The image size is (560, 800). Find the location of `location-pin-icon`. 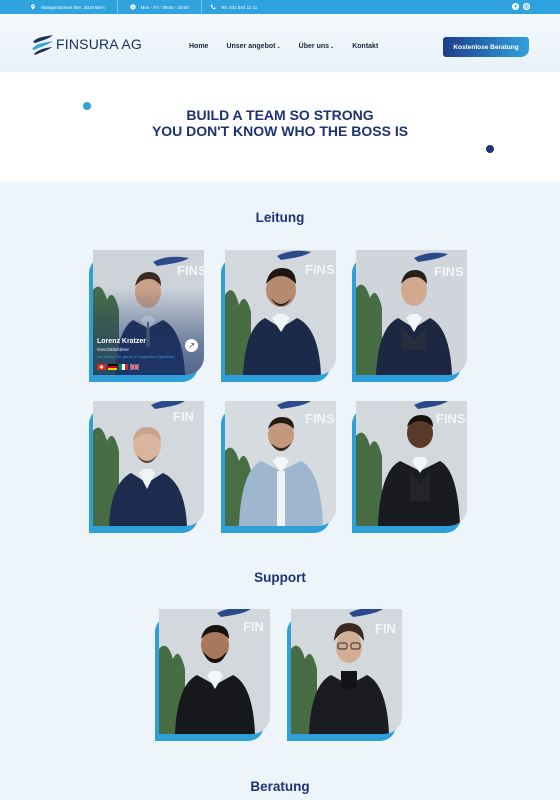

location-pin-icon is located at coordinates (33, 7).